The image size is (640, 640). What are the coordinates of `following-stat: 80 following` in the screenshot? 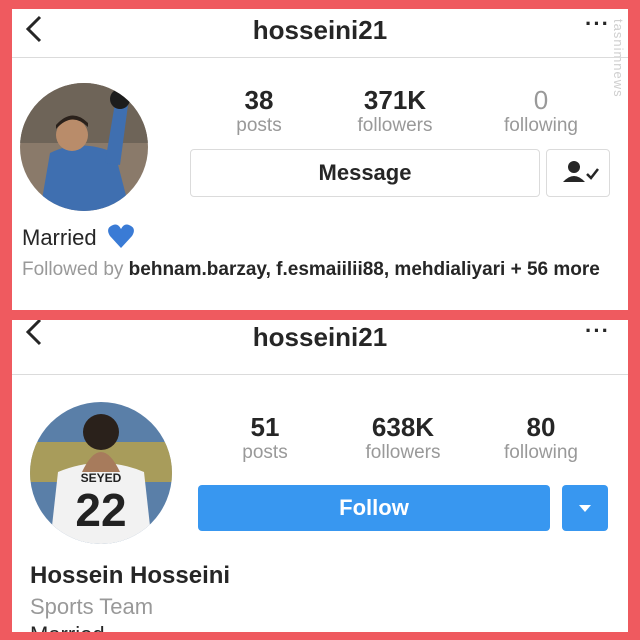 It's located at (541, 438).